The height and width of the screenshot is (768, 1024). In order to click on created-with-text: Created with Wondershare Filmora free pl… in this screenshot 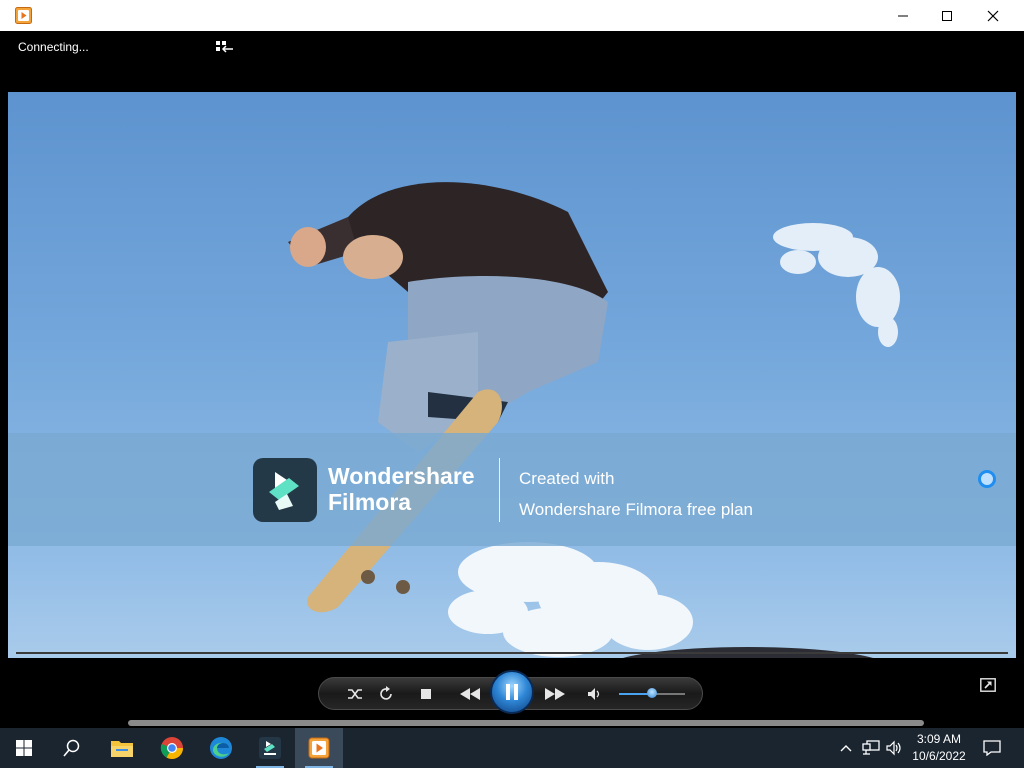, I will do `click(636, 494)`.